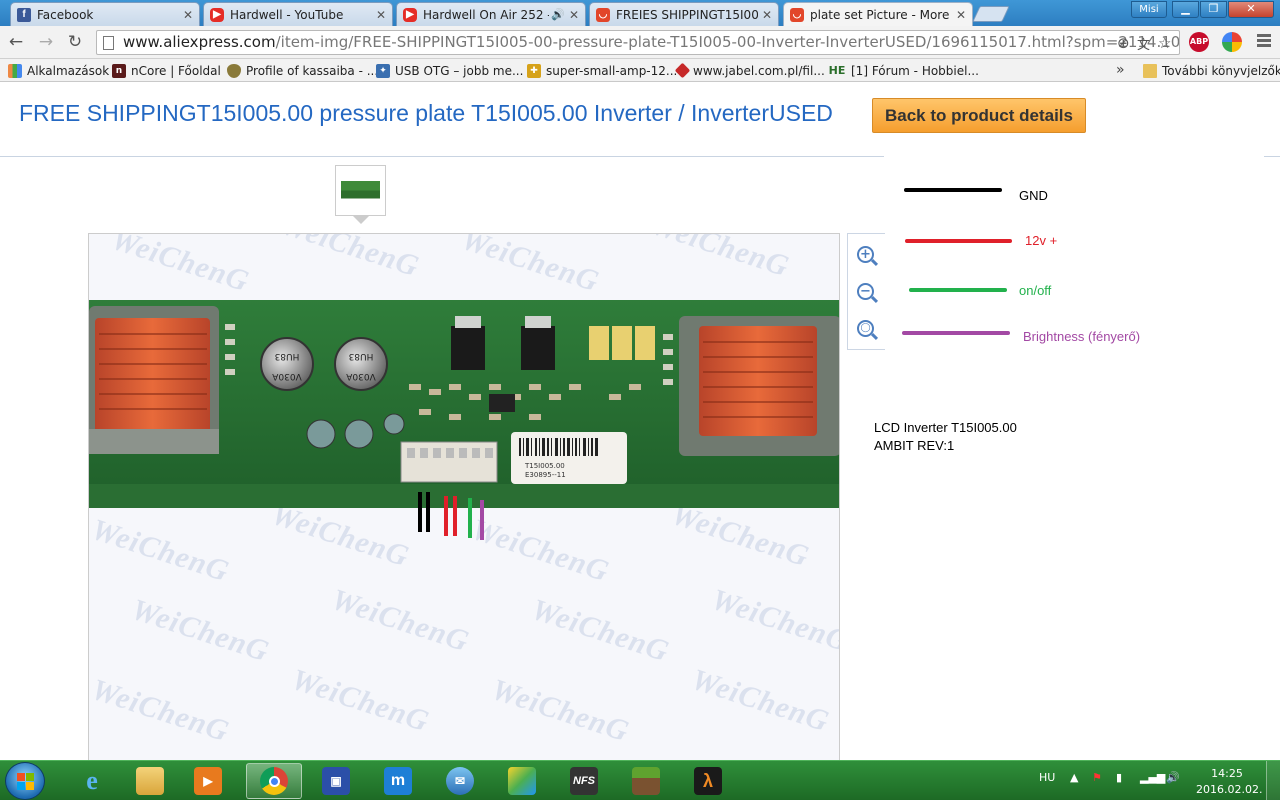  I want to click on usb-icon: ✦, so click(383, 70).